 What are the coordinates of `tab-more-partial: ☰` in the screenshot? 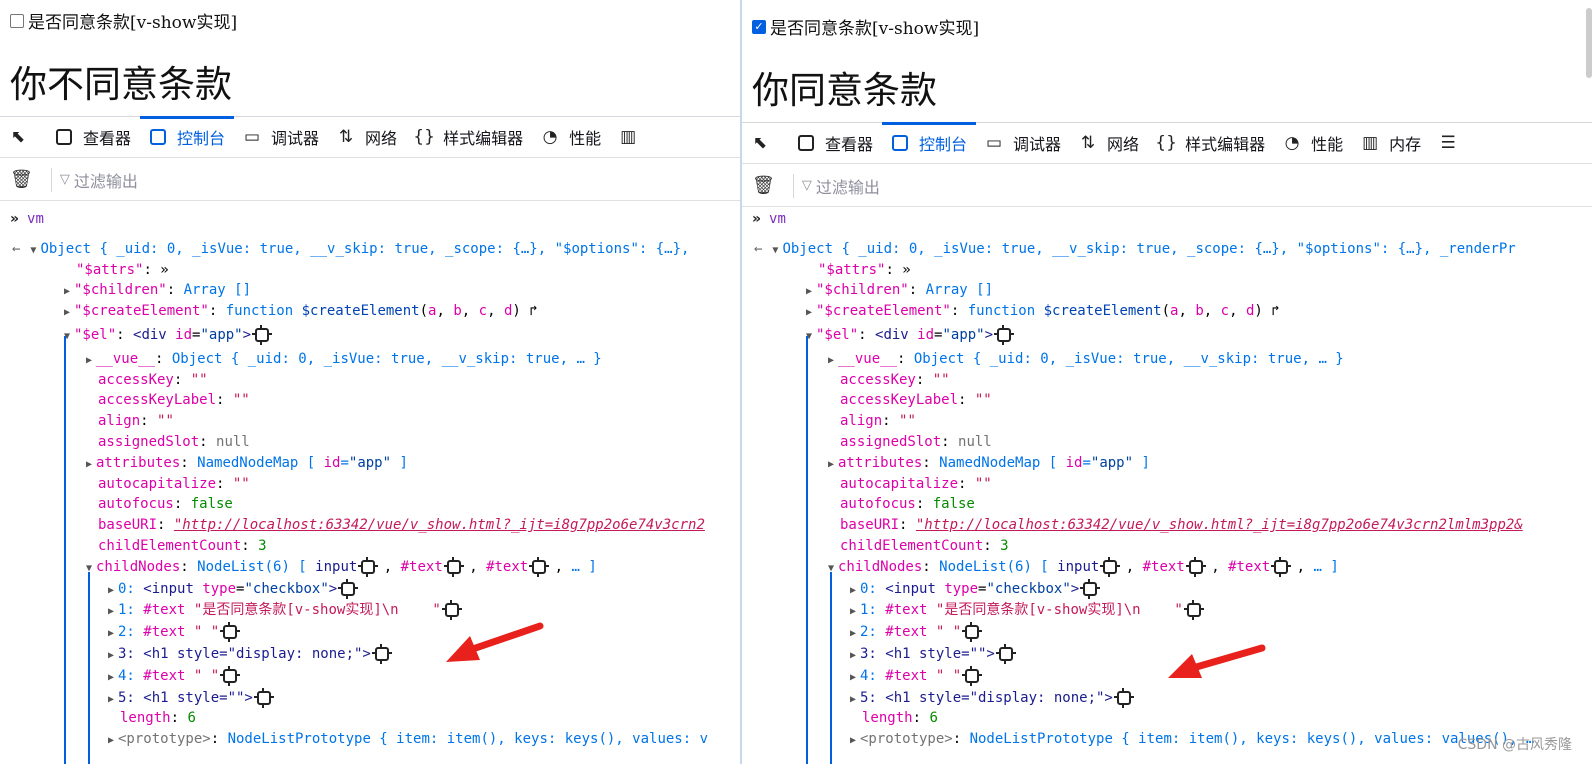 It's located at (1453, 143).